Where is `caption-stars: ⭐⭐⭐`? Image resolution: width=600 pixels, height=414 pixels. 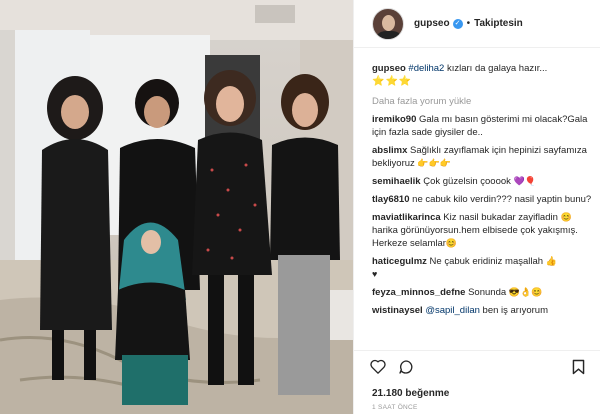
caption-stars: ⭐⭐⭐ is located at coordinates (392, 81).